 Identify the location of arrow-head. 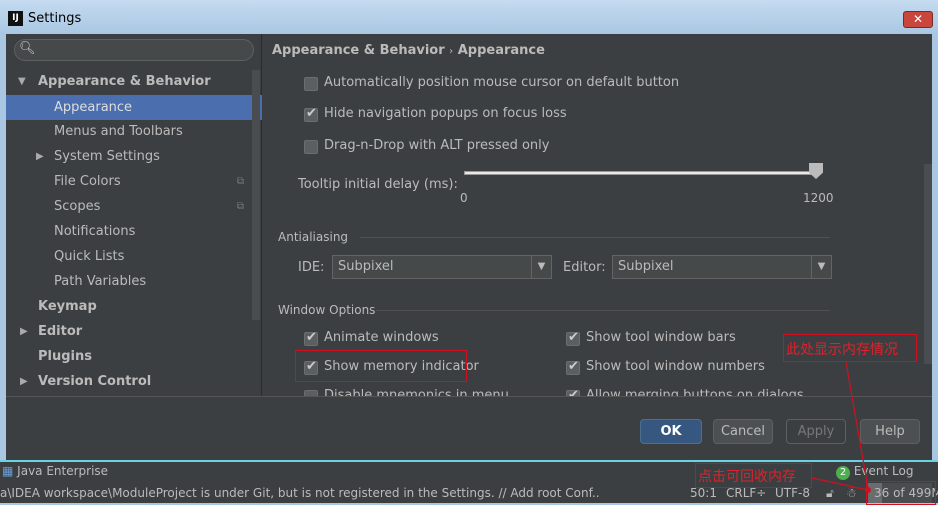
(868, 490).